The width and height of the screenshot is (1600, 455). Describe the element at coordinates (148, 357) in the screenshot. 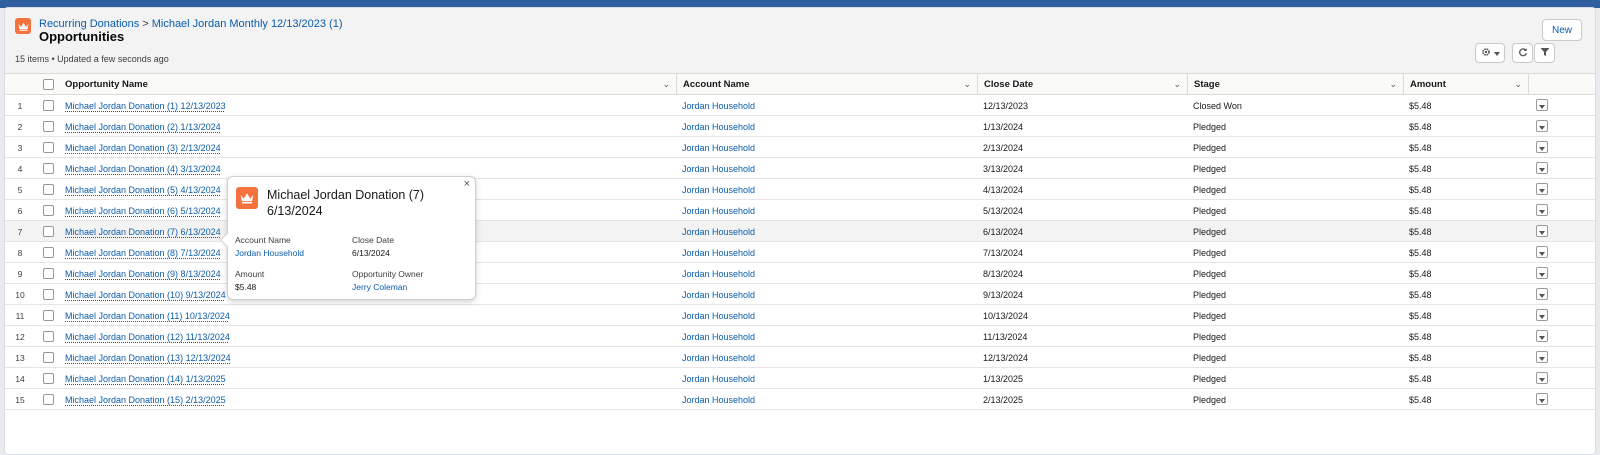

I see `opportunity-name-link: Michael Jordan Donation (13) 12/13/2024` at that location.